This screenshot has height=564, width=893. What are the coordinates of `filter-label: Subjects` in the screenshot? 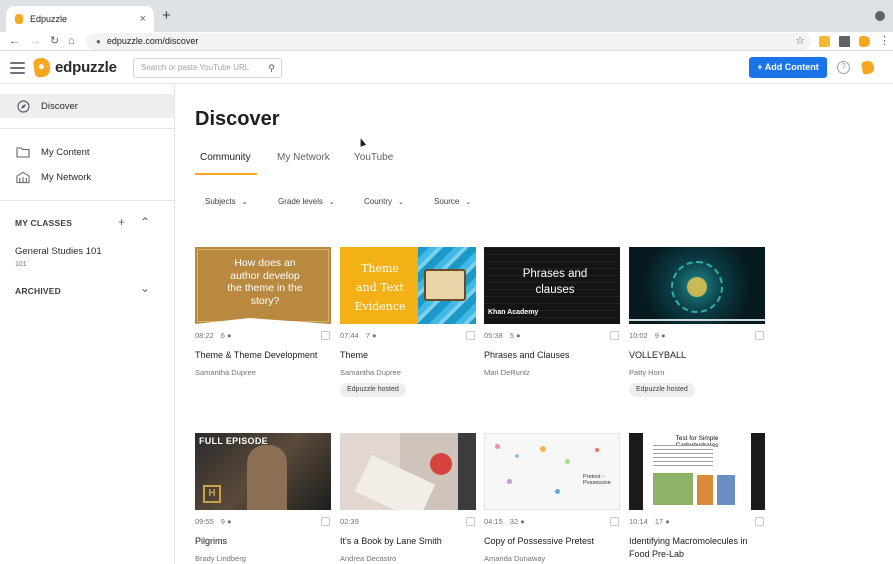 It's located at (220, 201).